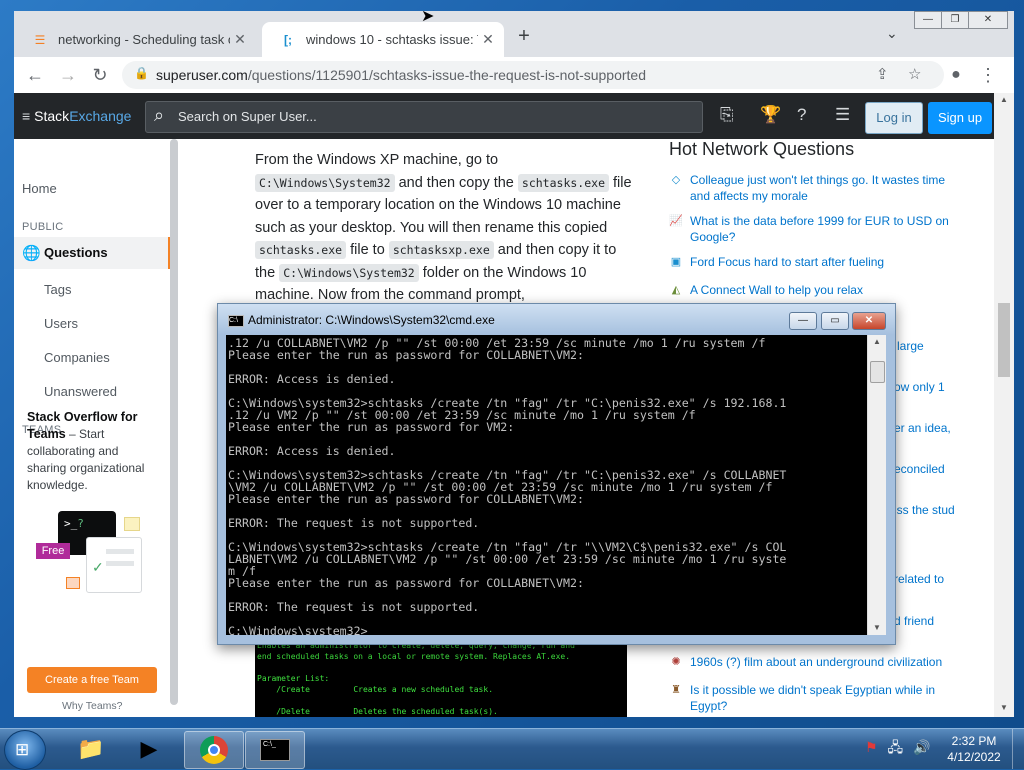 This screenshot has width=1024, height=770. Describe the element at coordinates (214, 750) in the screenshot. I see `chrome-taskbar-icon` at that location.